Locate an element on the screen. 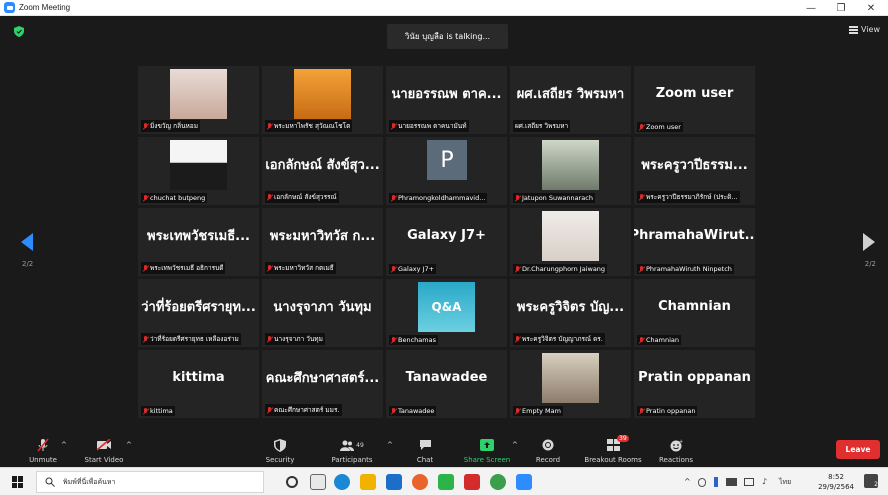  chat-button: Chat is located at coordinates (425, 448).